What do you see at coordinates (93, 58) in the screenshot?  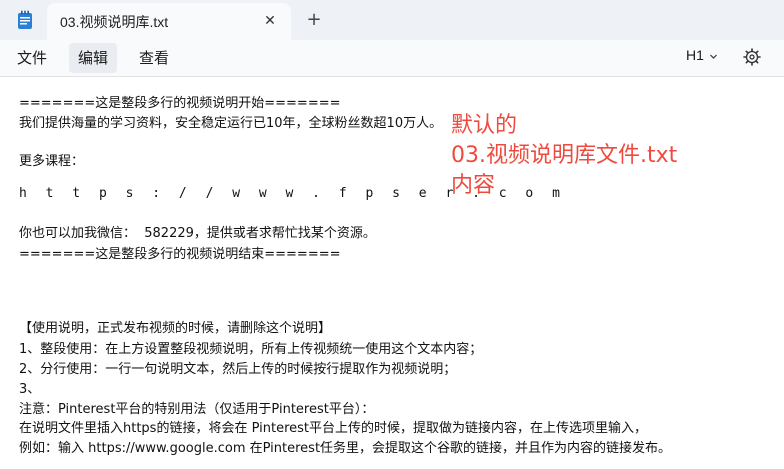 I see `menu-edit: 编辑` at bounding box center [93, 58].